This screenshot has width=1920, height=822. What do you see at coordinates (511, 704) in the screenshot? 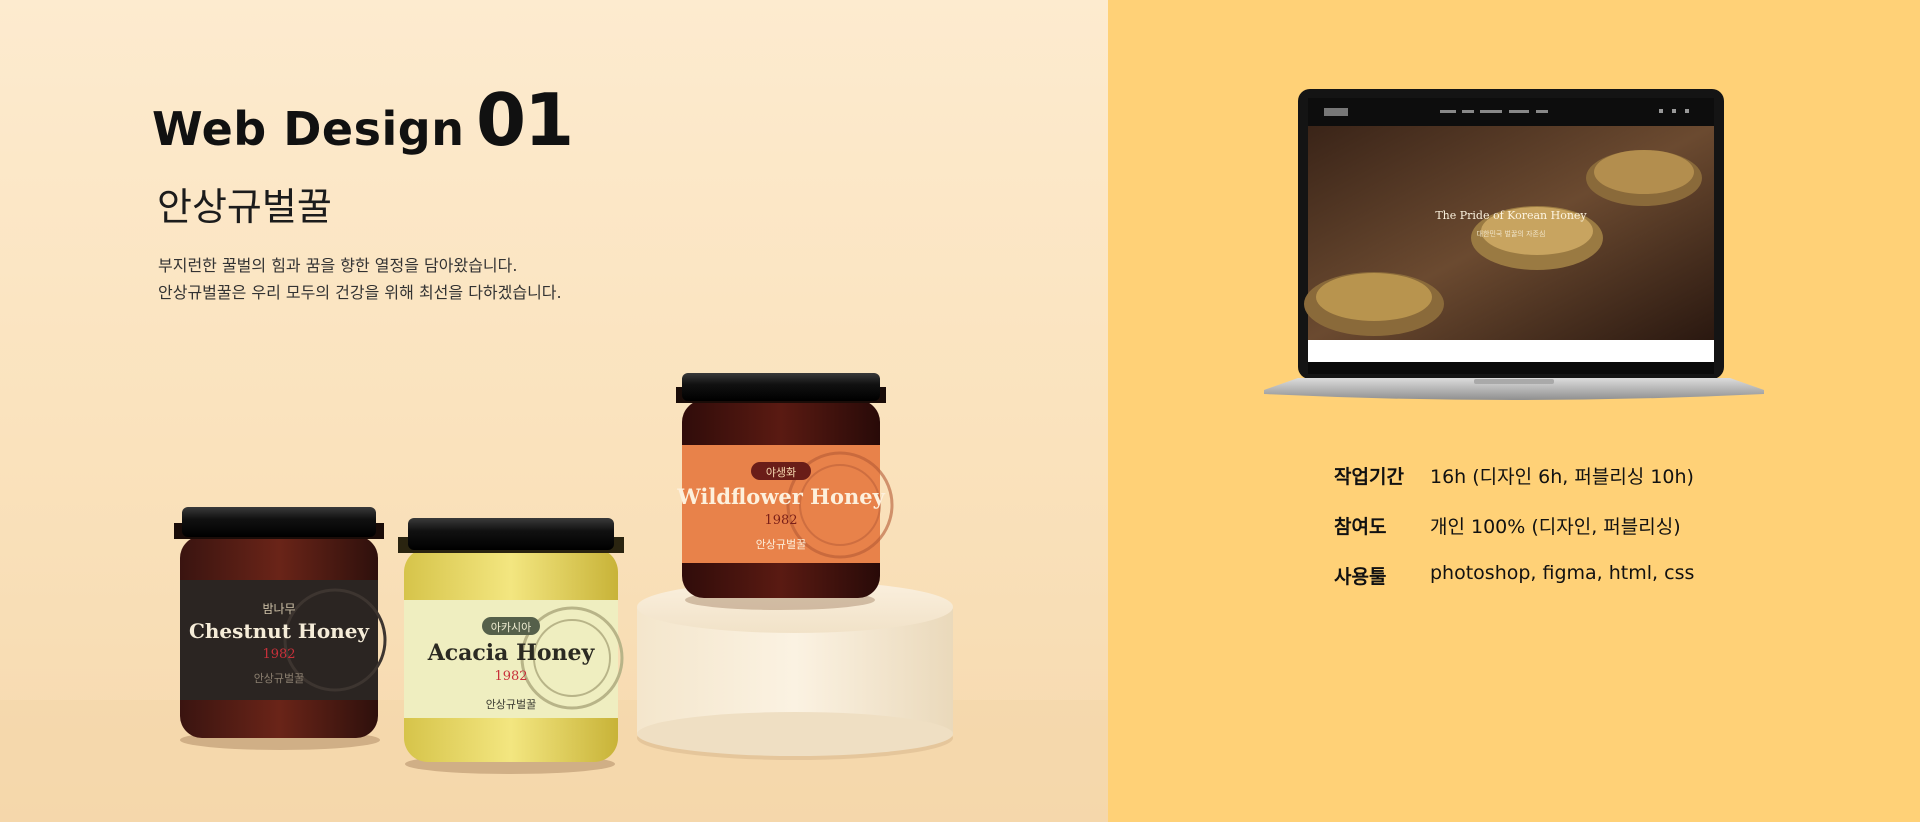
I see `acacia-brand-label: 안상규벌꿀` at bounding box center [511, 704].